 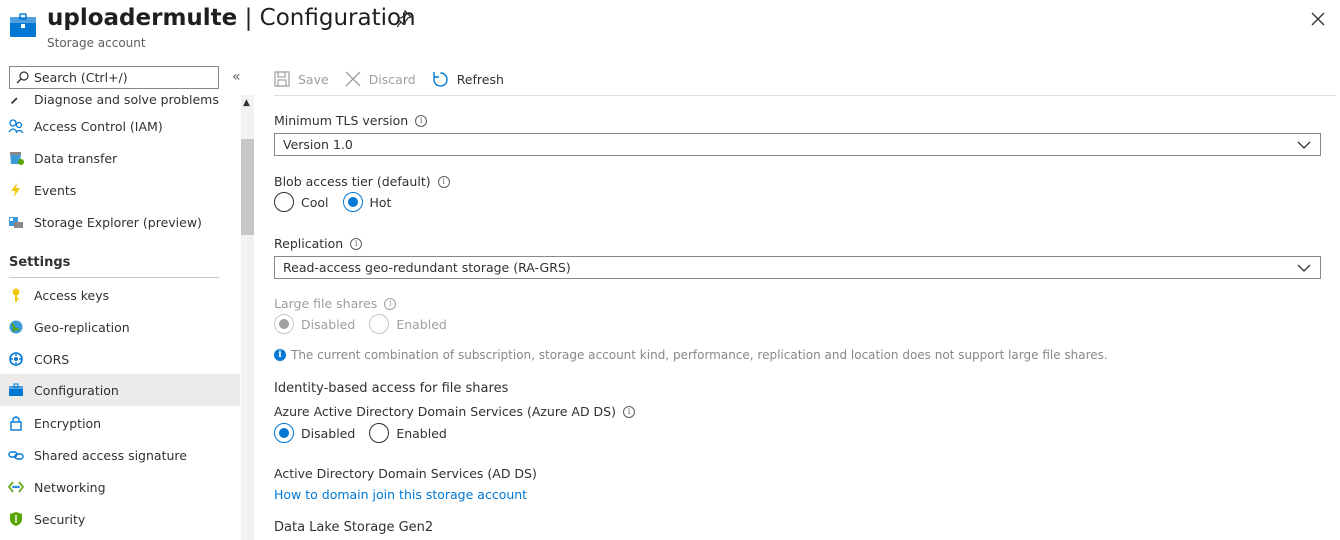 I want to click on sidebar-item-access-control: Access Control (IAM), so click(x=120, y=126).